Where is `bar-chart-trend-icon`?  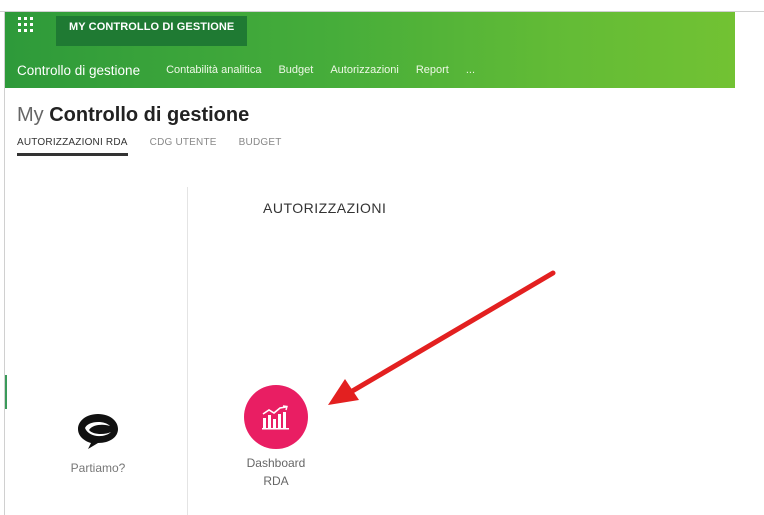 bar-chart-trend-icon is located at coordinates (275, 417).